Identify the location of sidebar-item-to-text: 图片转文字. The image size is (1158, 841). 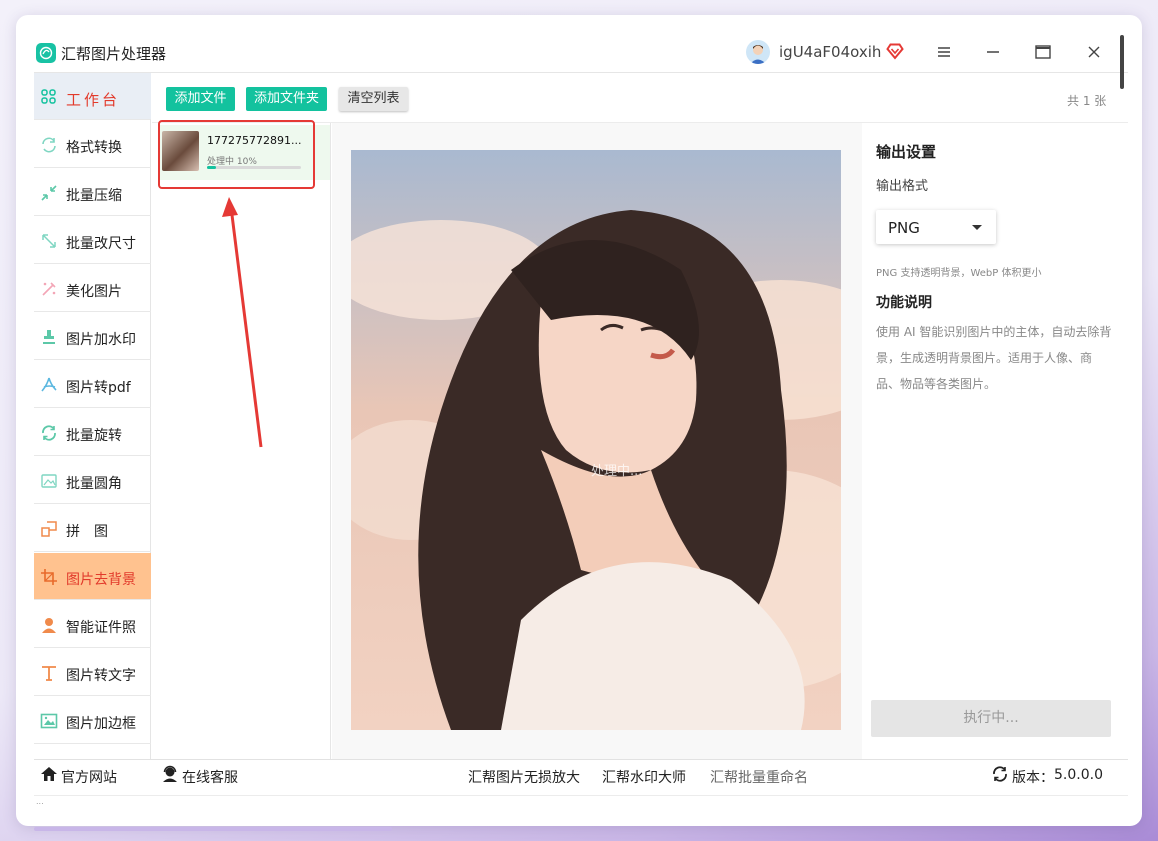
(92, 672).